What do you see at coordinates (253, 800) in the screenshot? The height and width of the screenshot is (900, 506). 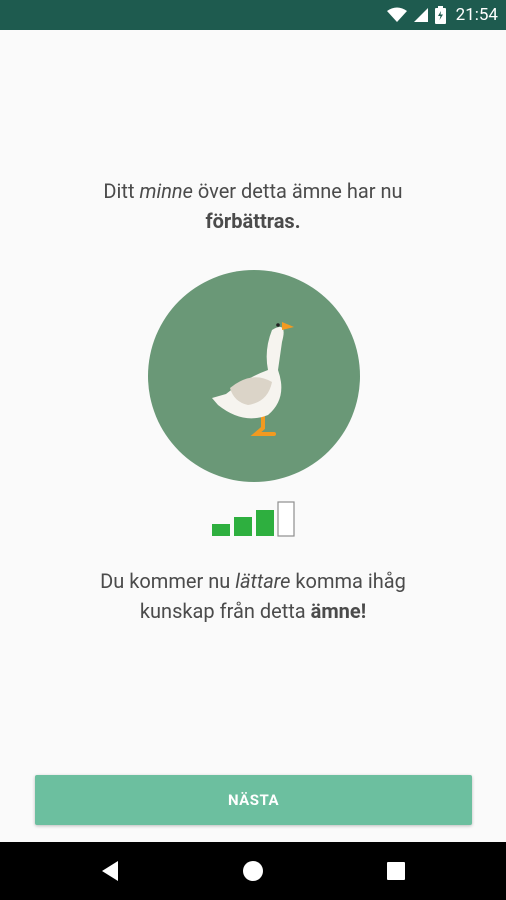 I see `next-button: NÄSTA` at bounding box center [253, 800].